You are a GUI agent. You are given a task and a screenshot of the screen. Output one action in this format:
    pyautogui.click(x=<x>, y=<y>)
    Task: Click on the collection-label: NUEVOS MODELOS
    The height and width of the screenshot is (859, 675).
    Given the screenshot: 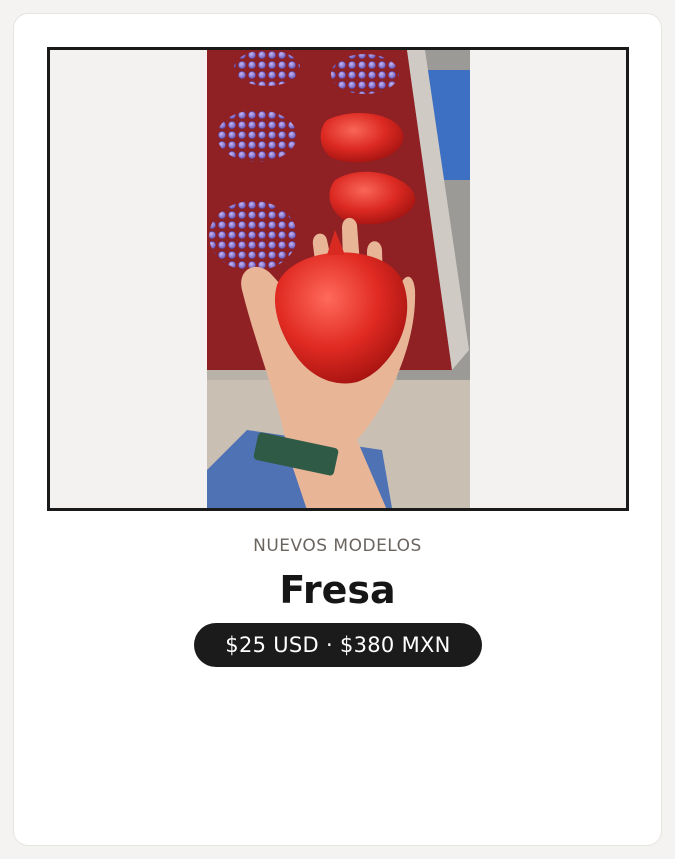 What is the action you would take?
    pyautogui.click(x=337, y=546)
    